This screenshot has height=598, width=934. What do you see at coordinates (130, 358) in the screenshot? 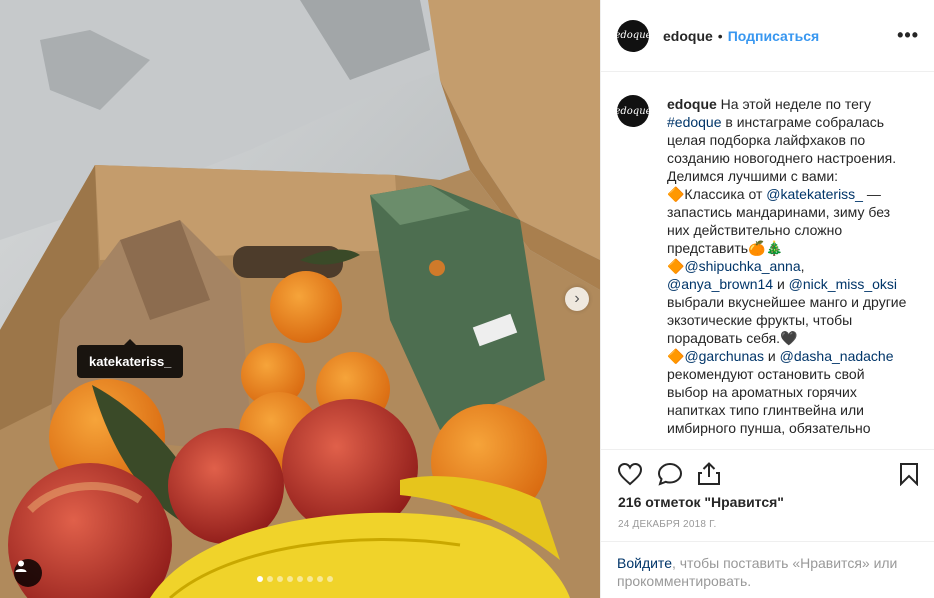
I see `user-tag-label: katekateriss_` at bounding box center [130, 358].